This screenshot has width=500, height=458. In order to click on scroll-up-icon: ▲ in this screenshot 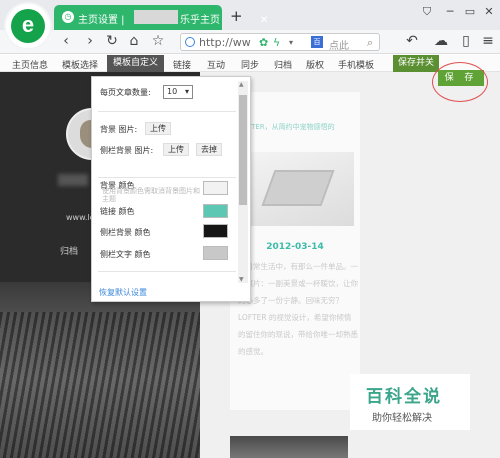, I will do `click(241, 84)`.